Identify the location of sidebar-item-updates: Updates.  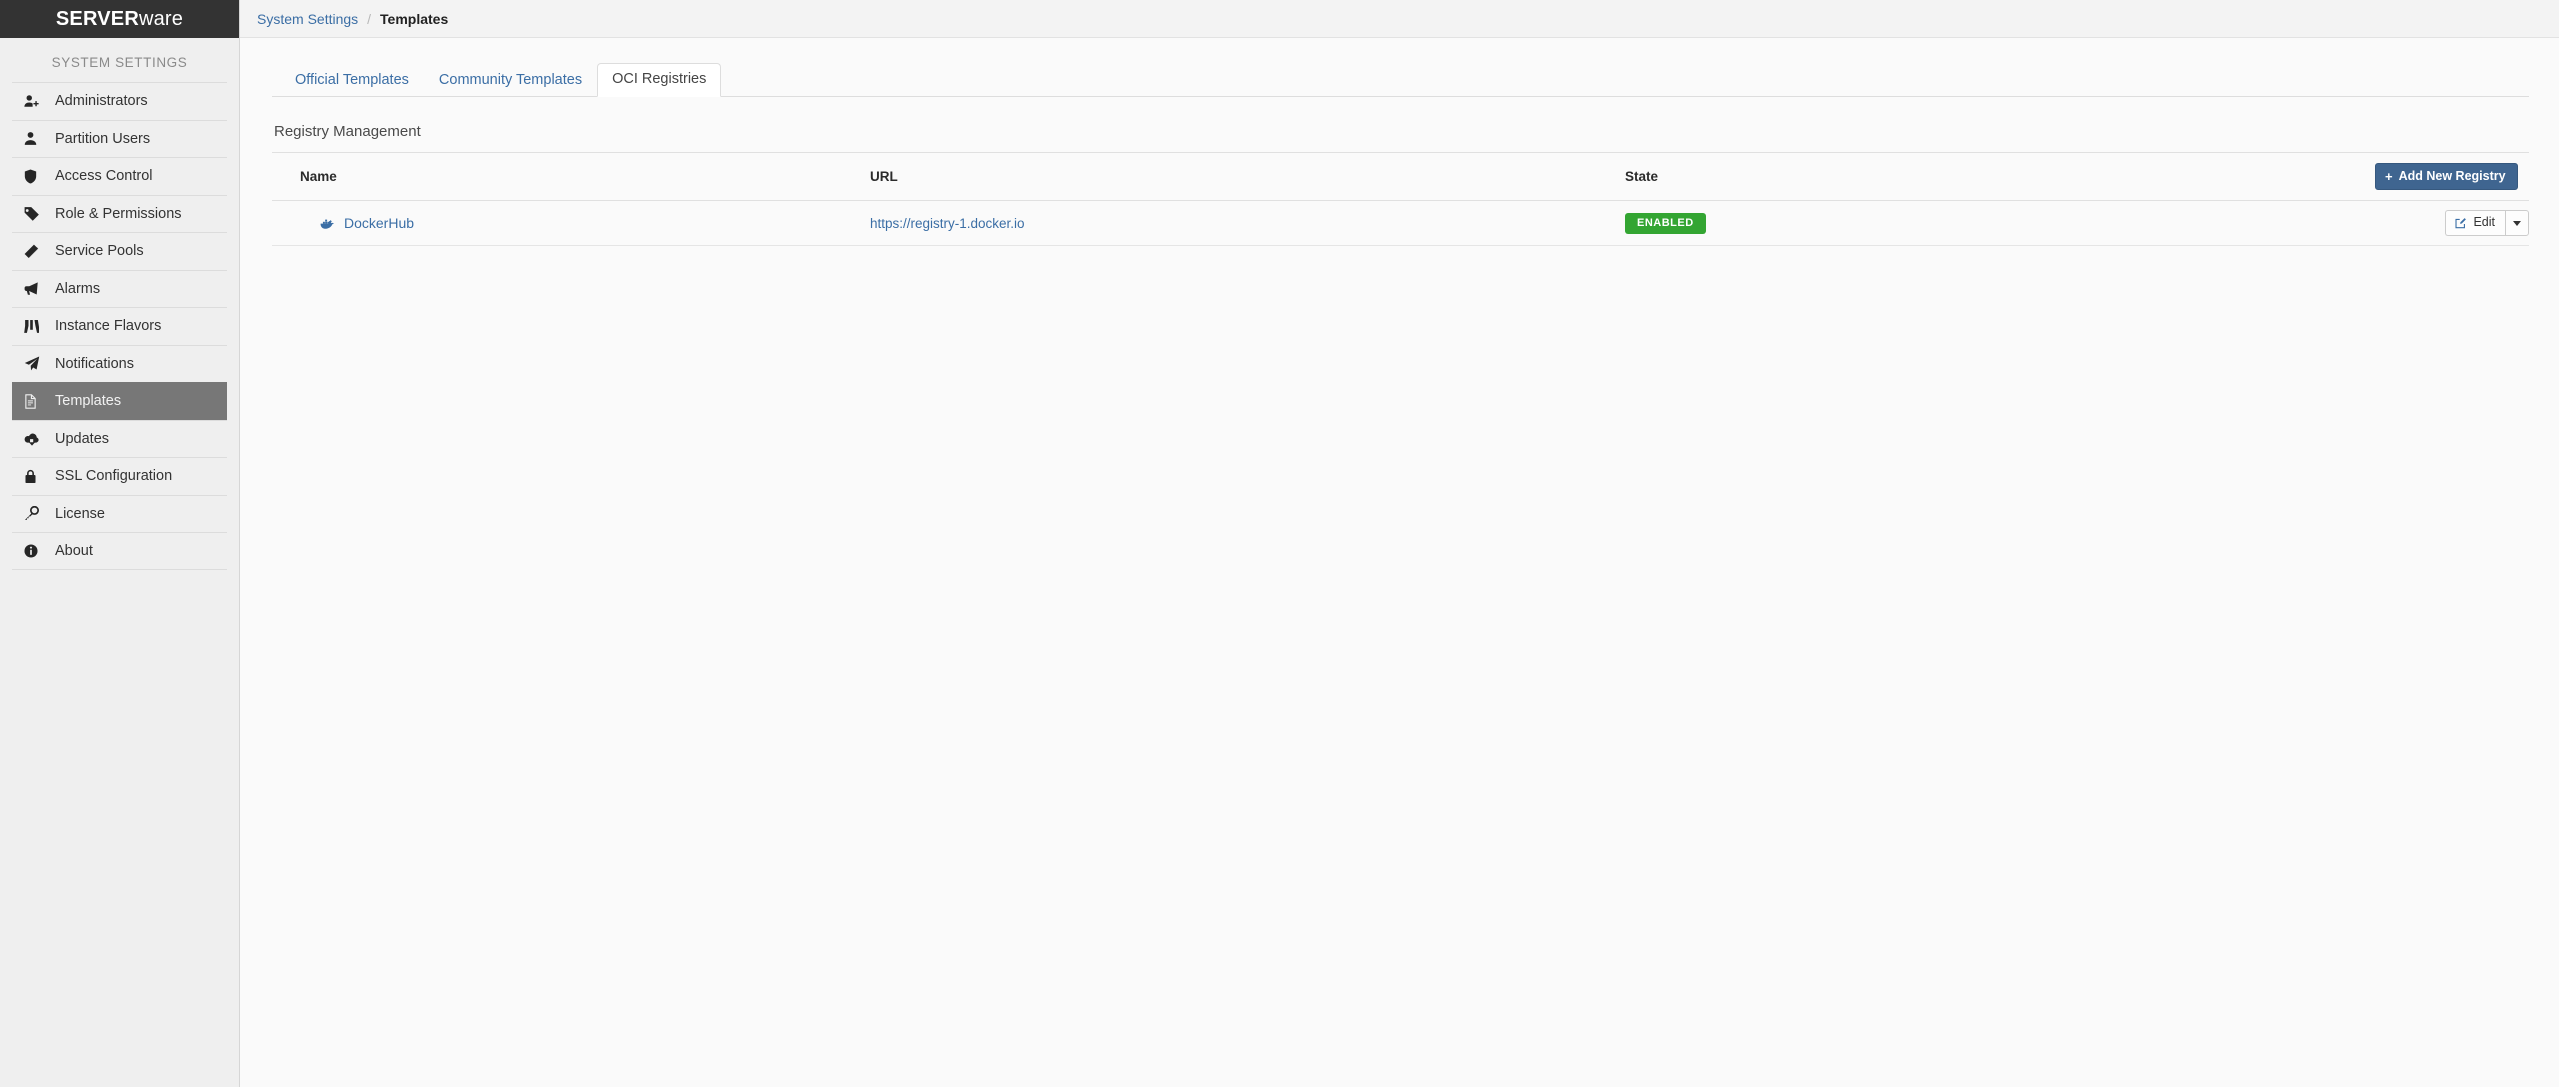
(119, 438).